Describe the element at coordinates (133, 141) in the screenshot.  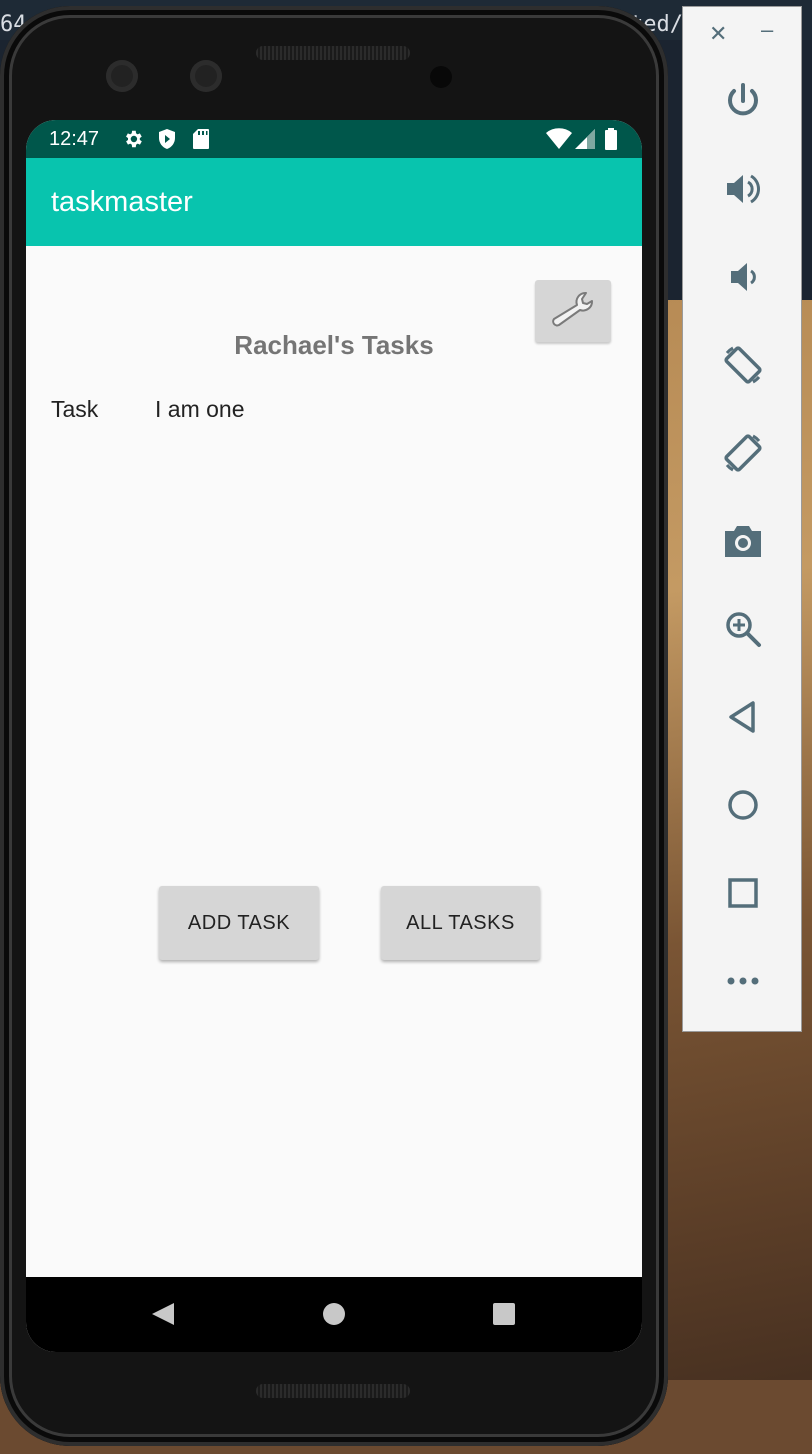
I see `settings-status-icon` at that location.